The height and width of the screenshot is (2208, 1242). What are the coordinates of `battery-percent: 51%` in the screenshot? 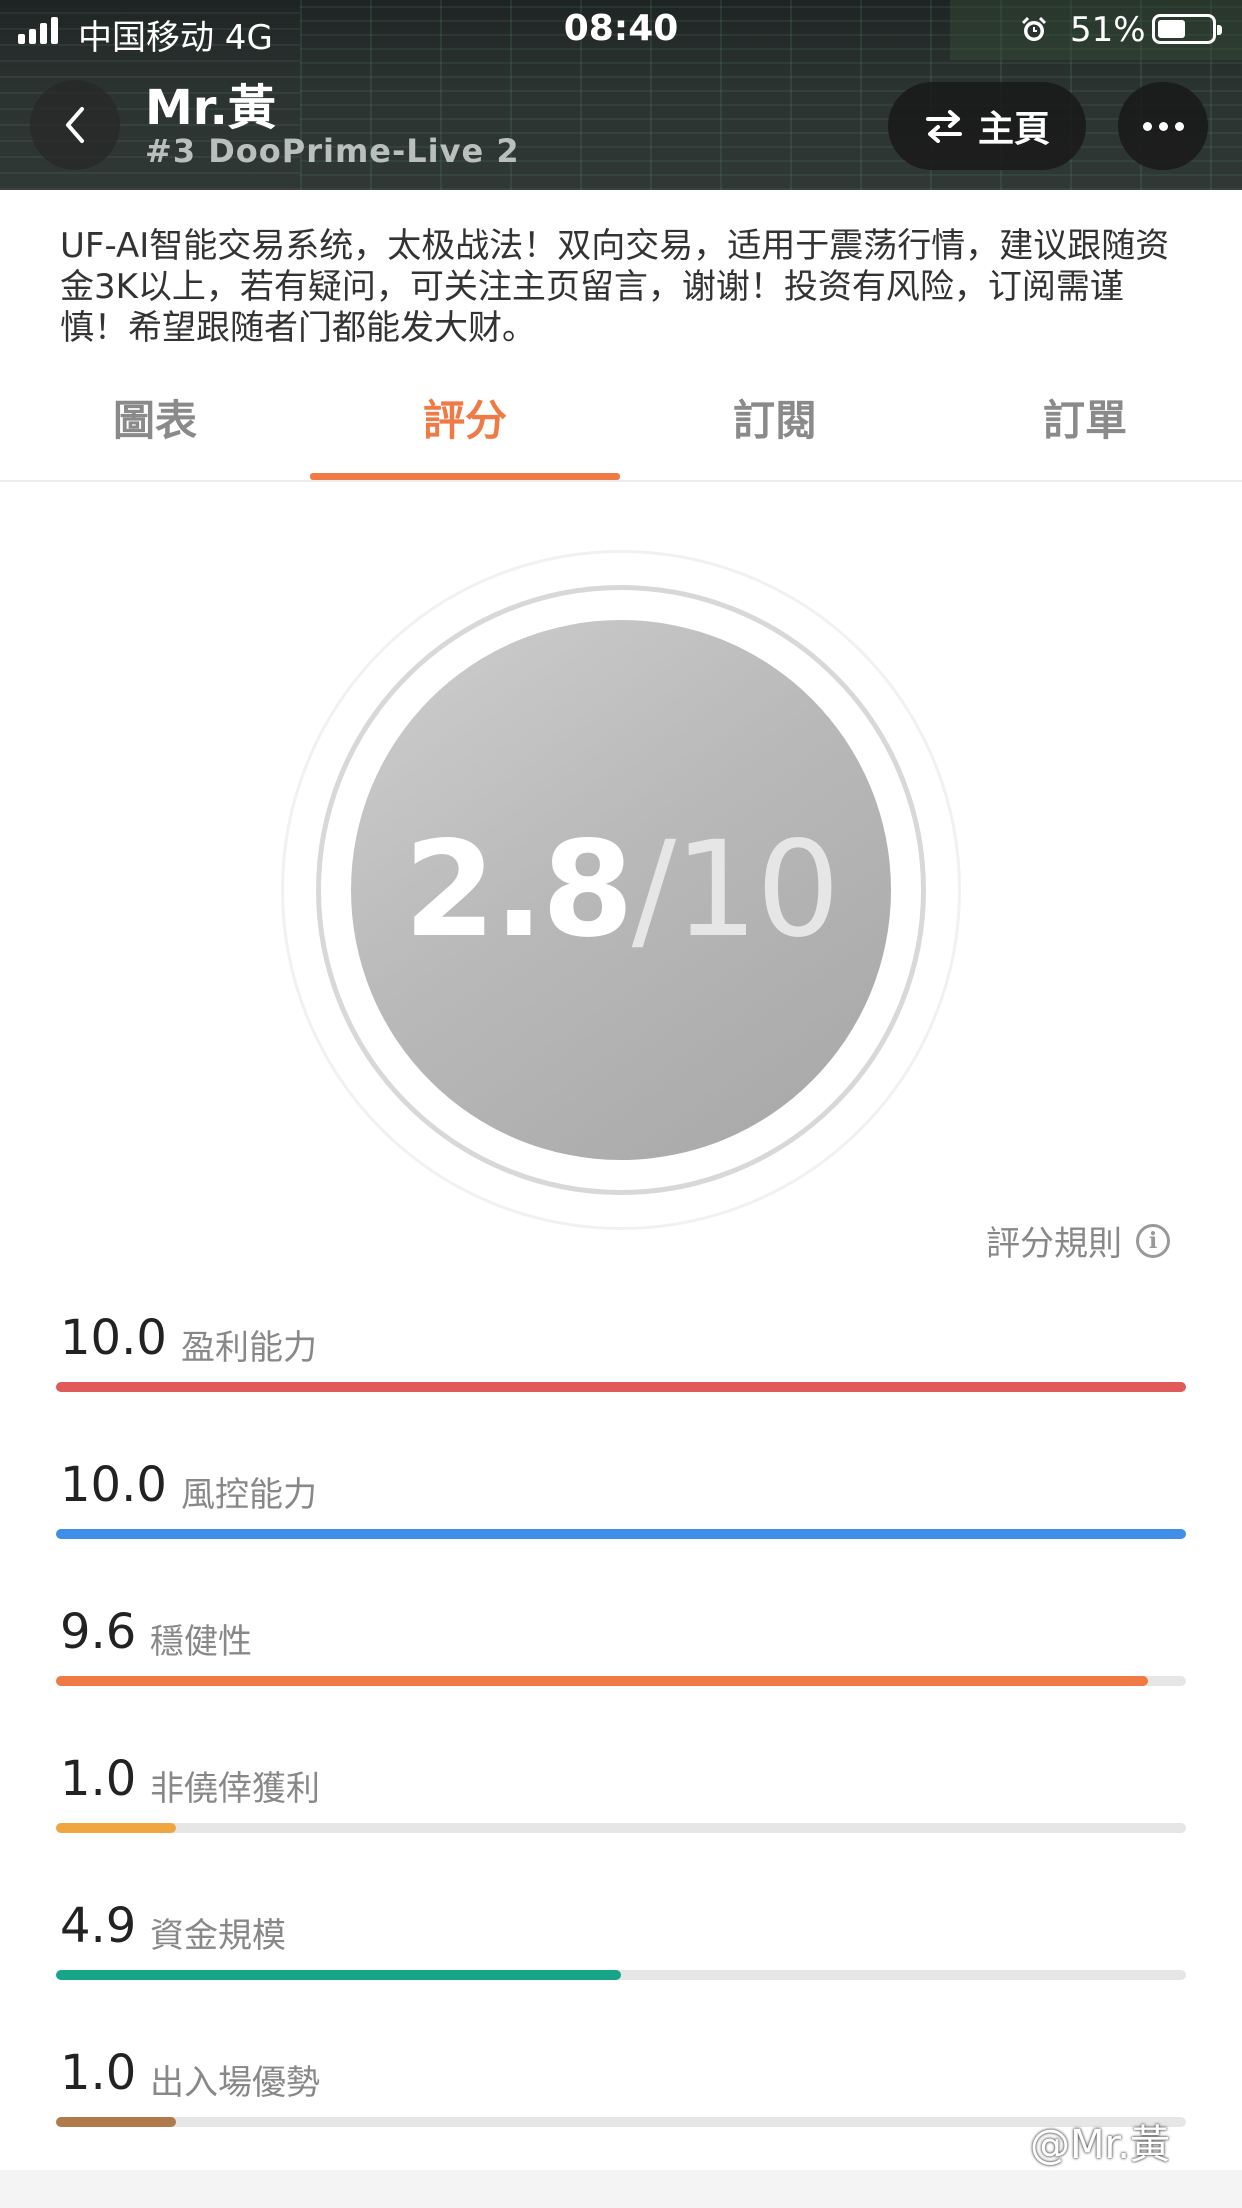 It's located at (1108, 30).